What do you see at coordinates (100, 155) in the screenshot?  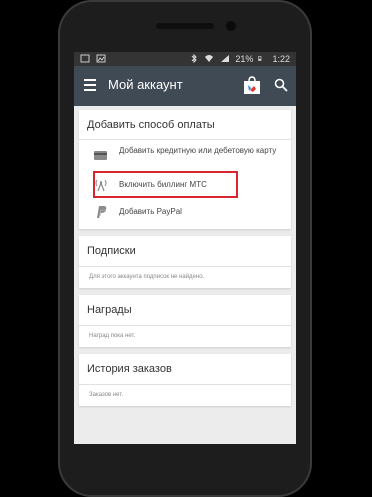 I see `credit-card-icon` at bounding box center [100, 155].